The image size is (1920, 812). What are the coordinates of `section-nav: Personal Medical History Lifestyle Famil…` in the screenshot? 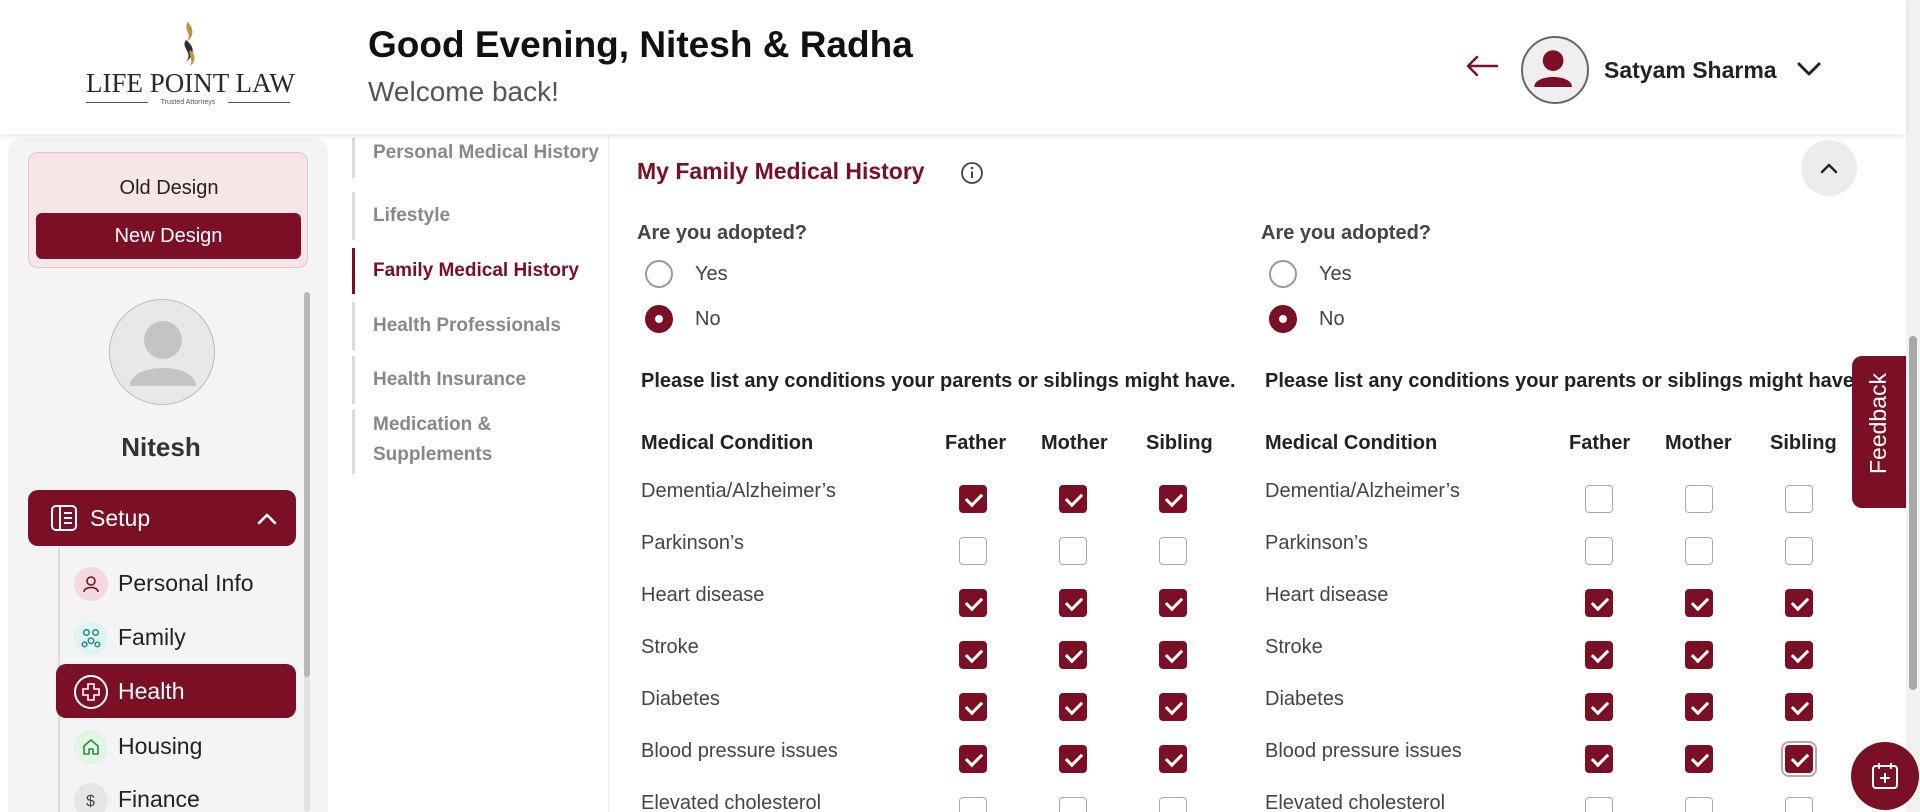 It's located at (480, 473).